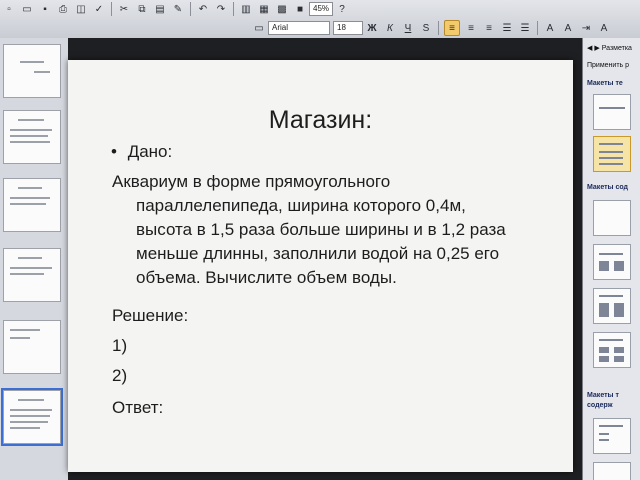  I want to click on layout-two-content, so click(612, 306).